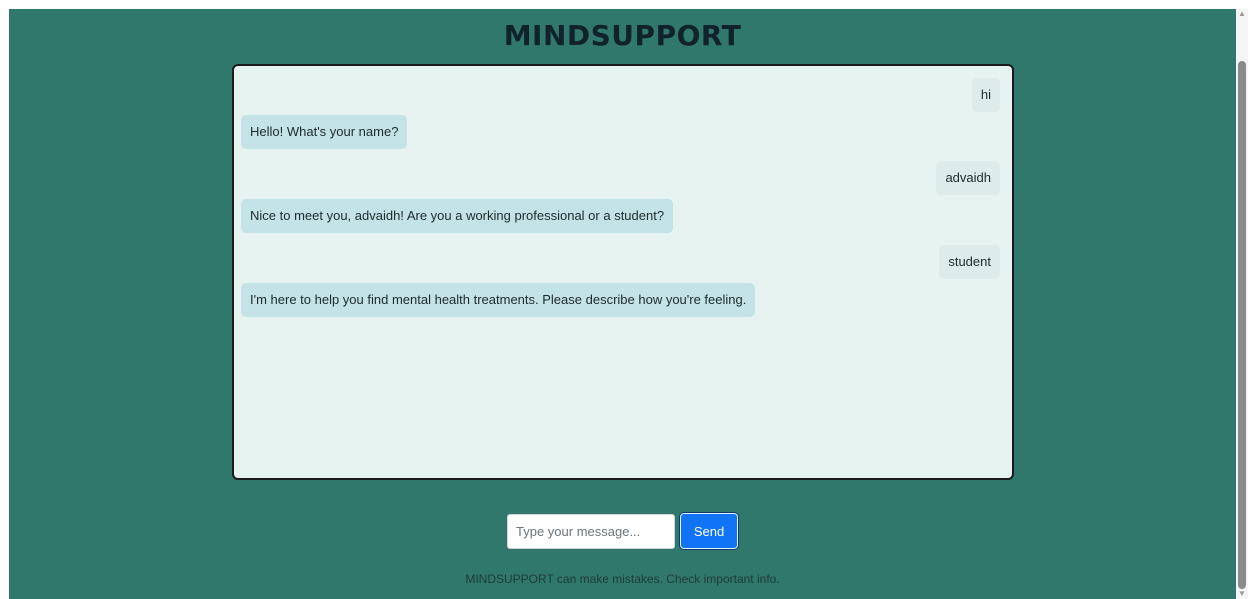 This screenshot has width=1252, height=599. I want to click on app-title: MINDSUPPORT, so click(622, 35).